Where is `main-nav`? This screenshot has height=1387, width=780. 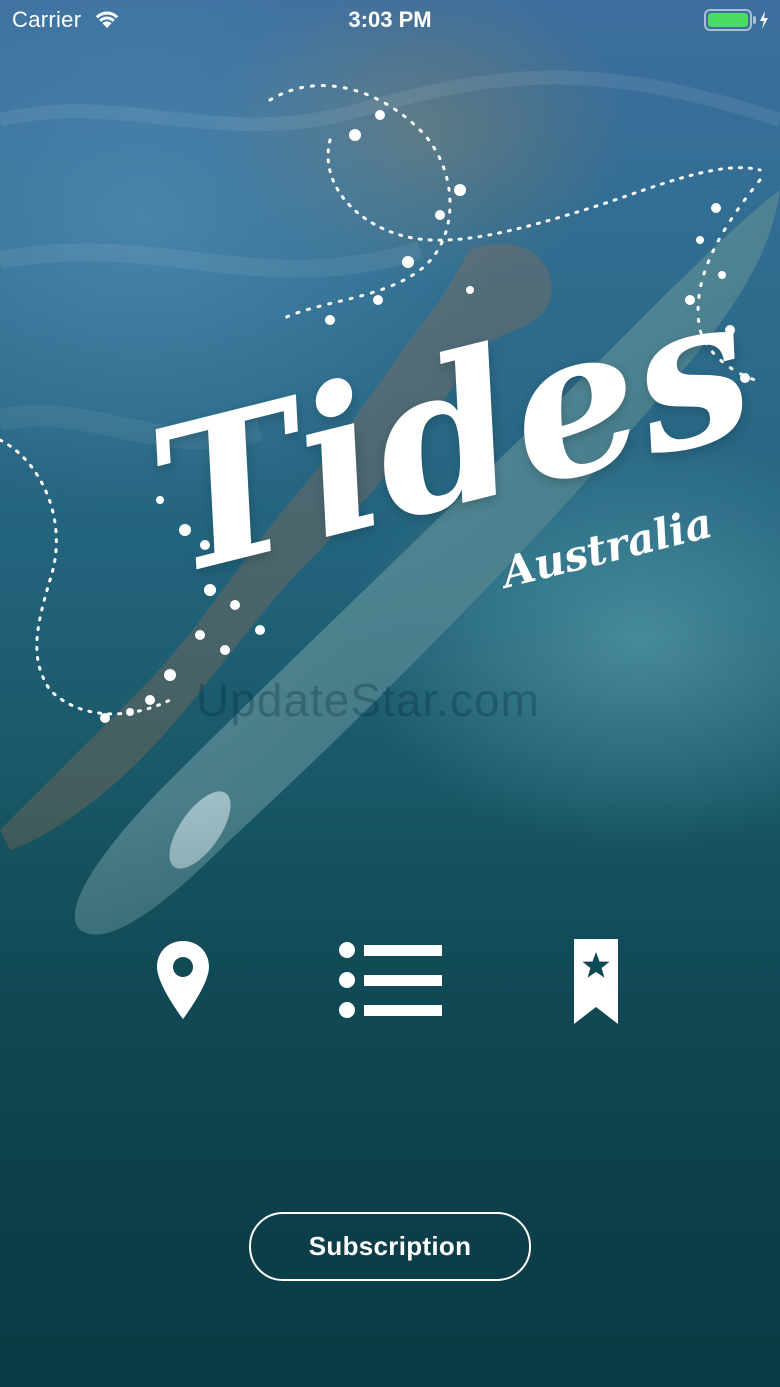 main-nav is located at coordinates (390, 980).